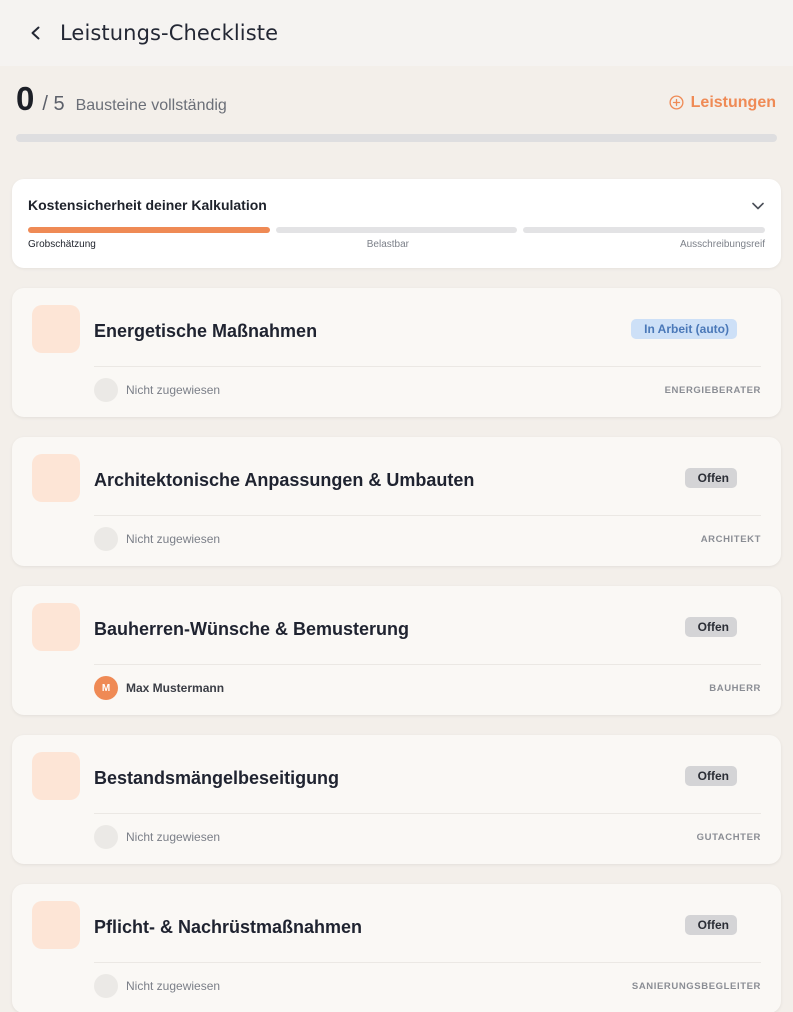 The height and width of the screenshot is (1012, 793). What do you see at coordinates (169, 33) in the screenshot?
I see `page-title: Leistungs-Checkliste` at bounding box center [169, 33].